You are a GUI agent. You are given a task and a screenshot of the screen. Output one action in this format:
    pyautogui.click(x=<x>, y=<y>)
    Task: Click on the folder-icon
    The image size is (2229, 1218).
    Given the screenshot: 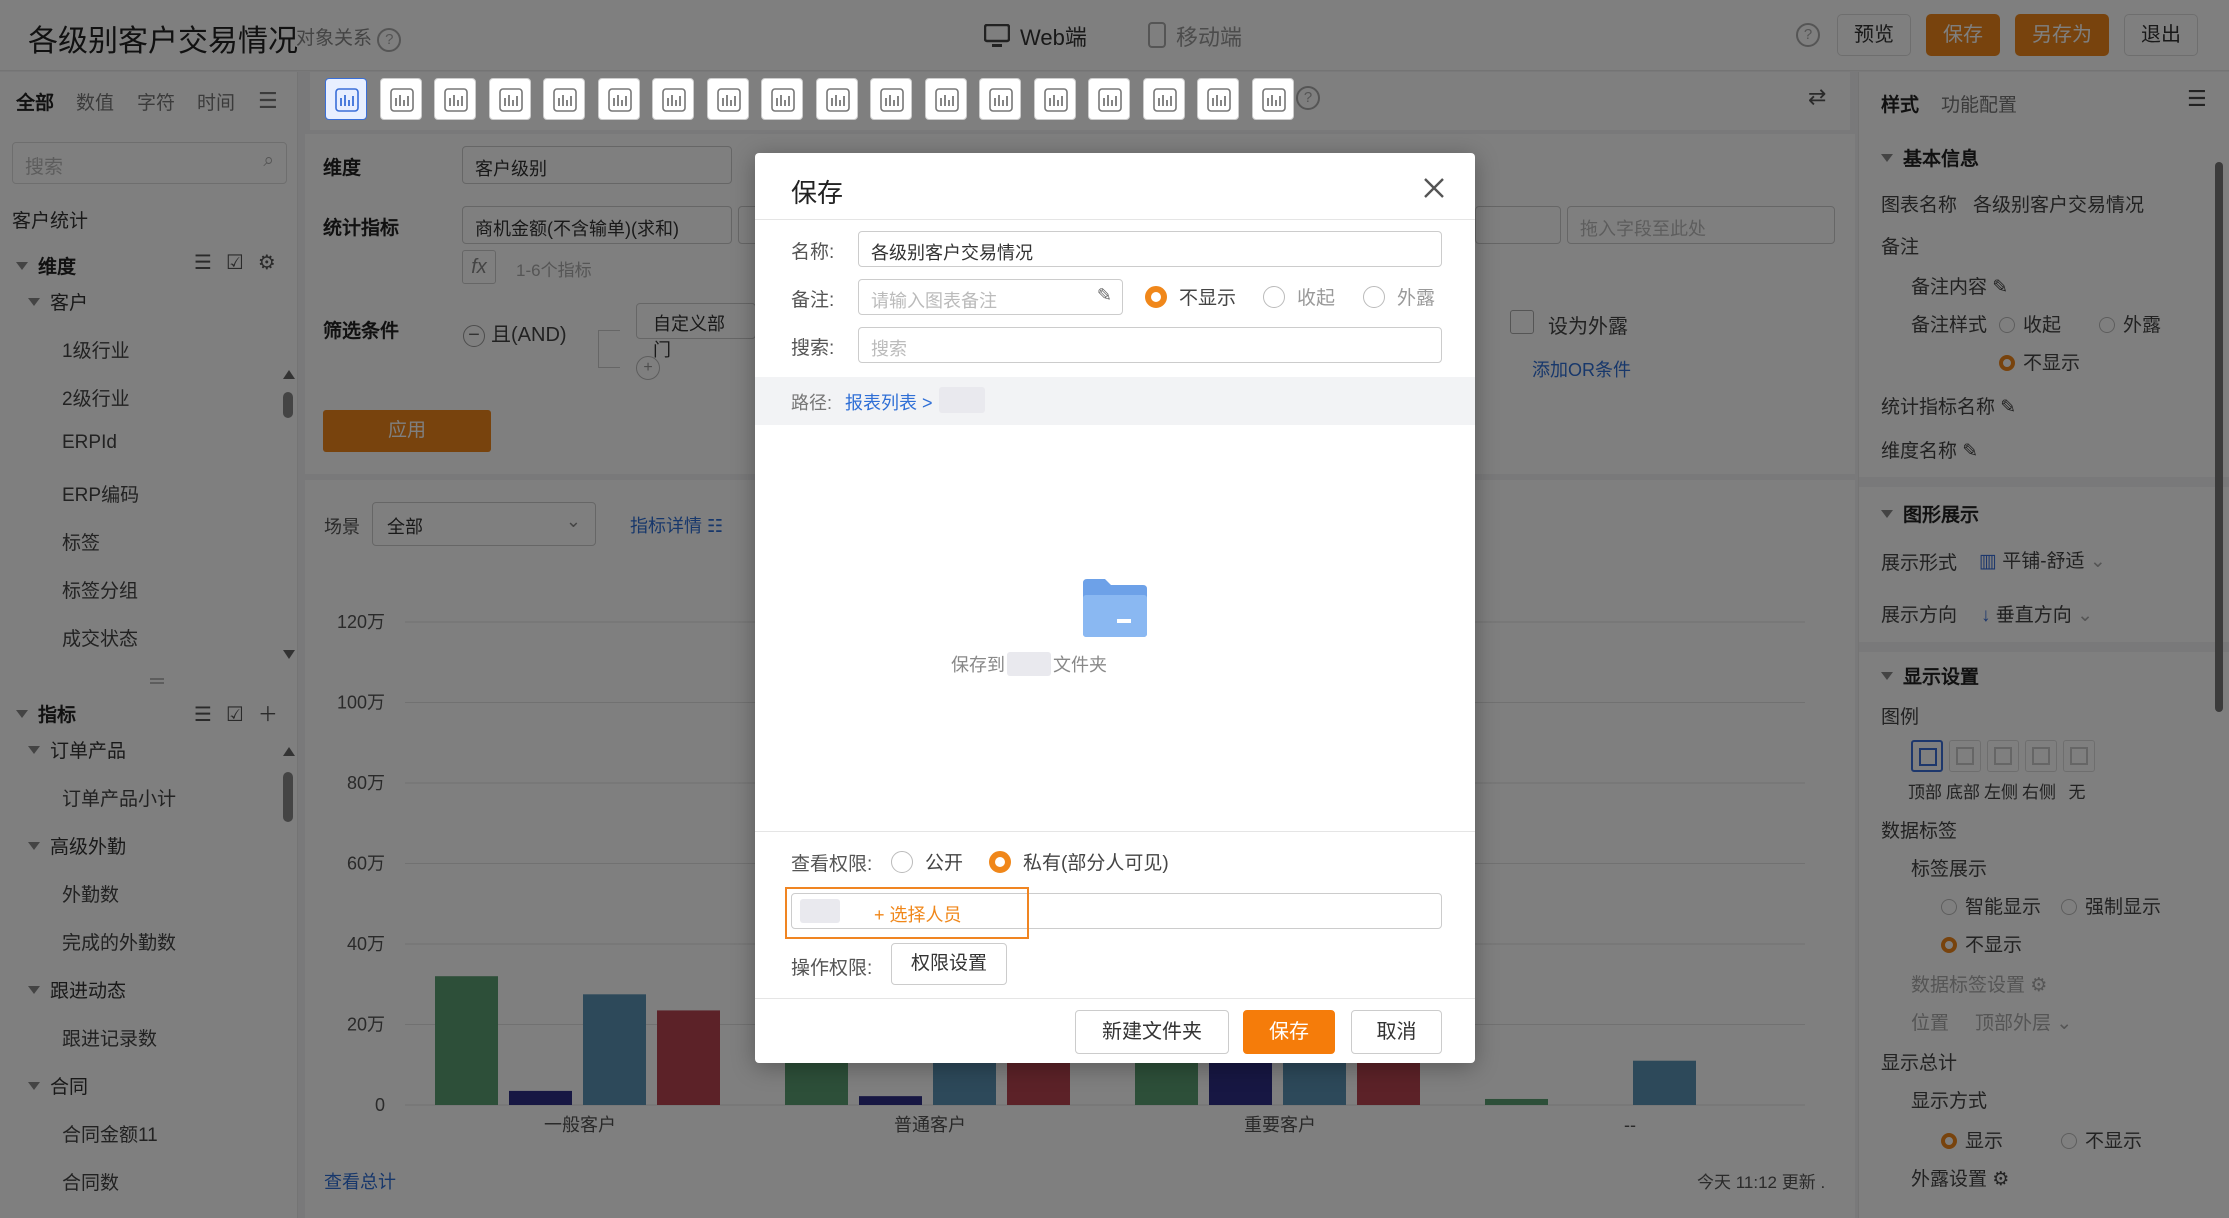 What is the action you would take?
    pyautogui.click(x=1115, y=608)
    